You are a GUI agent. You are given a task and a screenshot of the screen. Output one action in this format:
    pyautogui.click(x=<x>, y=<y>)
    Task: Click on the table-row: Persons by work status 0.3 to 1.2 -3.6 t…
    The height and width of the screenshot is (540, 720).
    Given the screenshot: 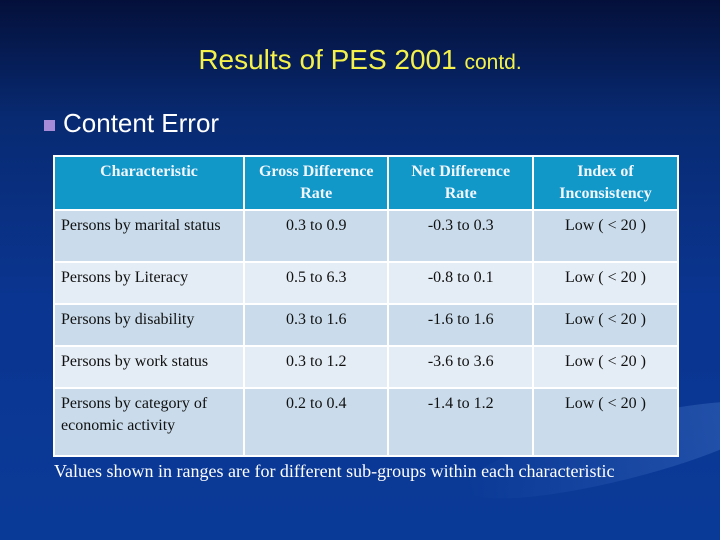 What is the action you would take?
    pyautogui.click(x=366, y=367)
    